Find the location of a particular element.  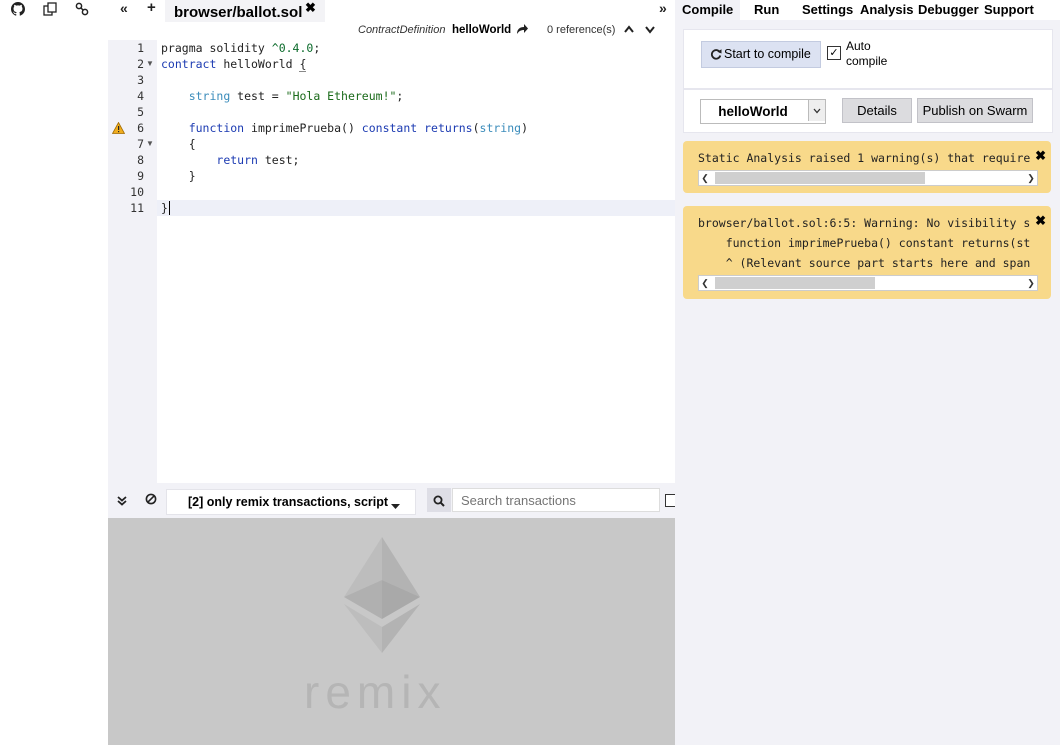

contract-select-label: helloWorld is located at coordinates (753, 111).